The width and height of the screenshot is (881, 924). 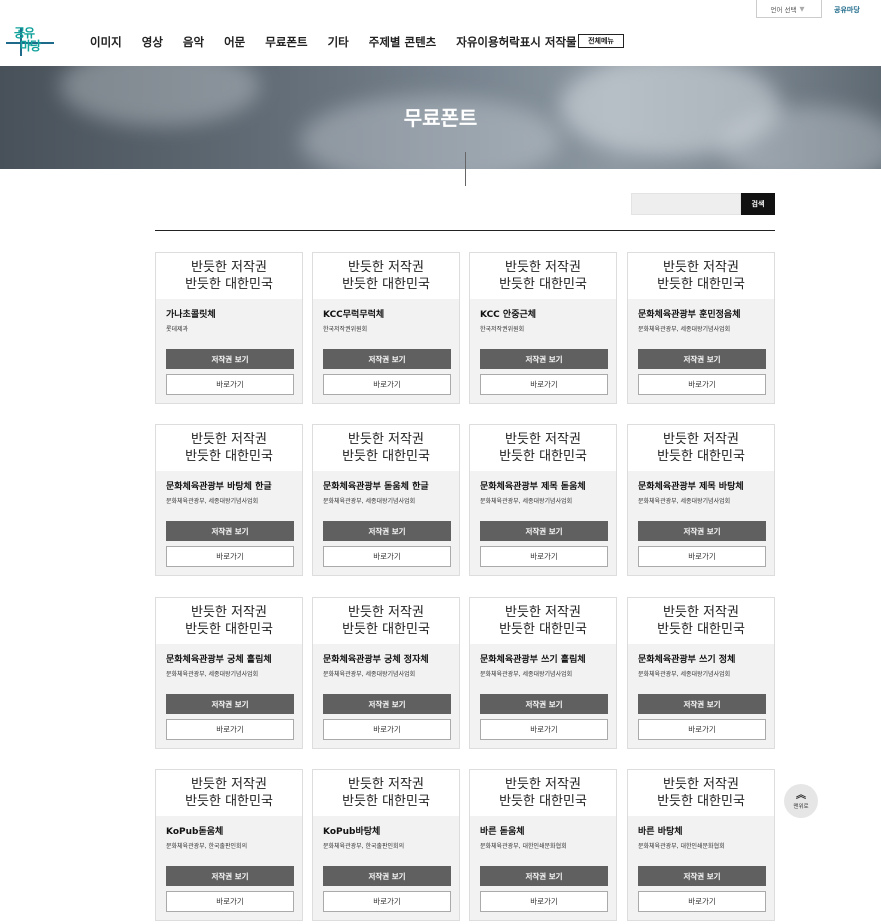 I want to click on font-name: 문화체육관광부 훈민정음체, so click(x=689, y=315).